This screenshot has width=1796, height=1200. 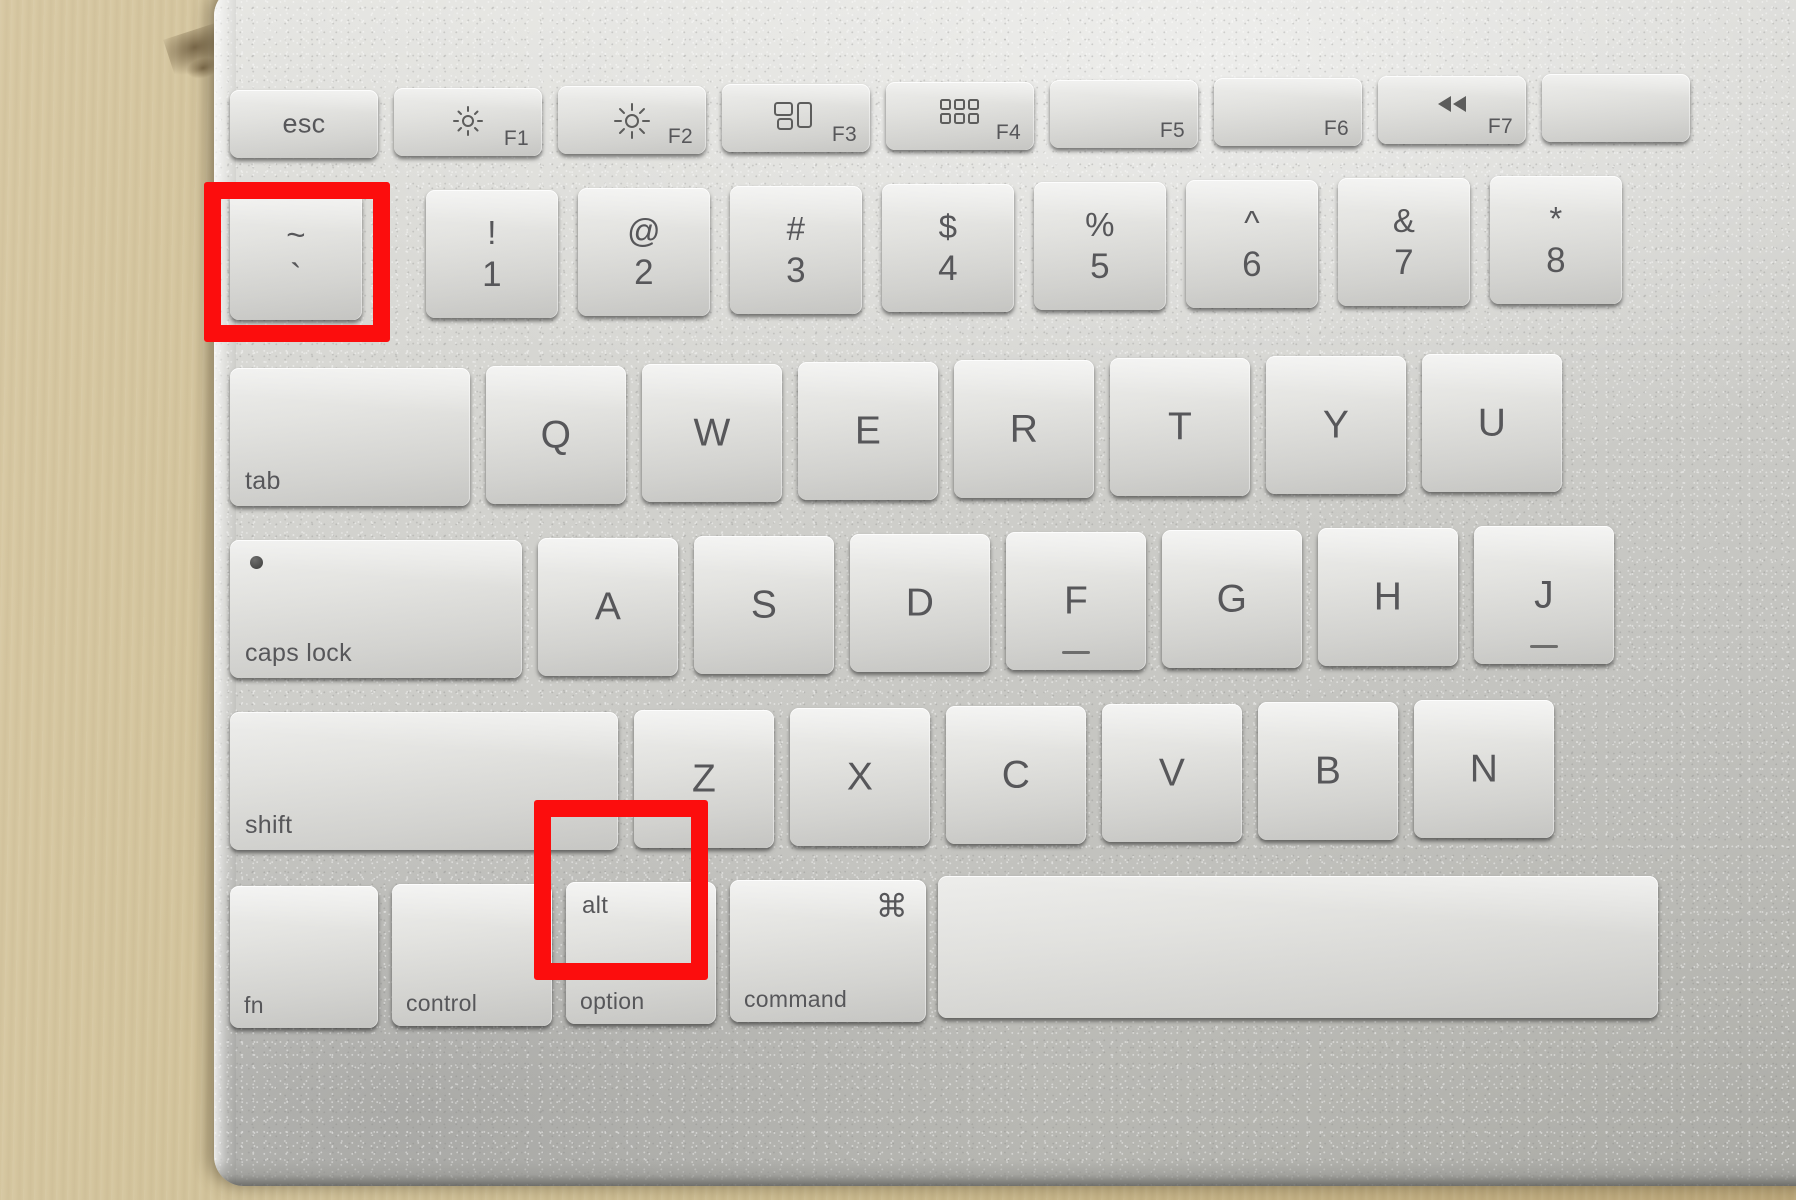 What do you see at coordinates (269, 825) in the screenshot?
I see `key-shift-label: shift` at bounding box center [269, 825].